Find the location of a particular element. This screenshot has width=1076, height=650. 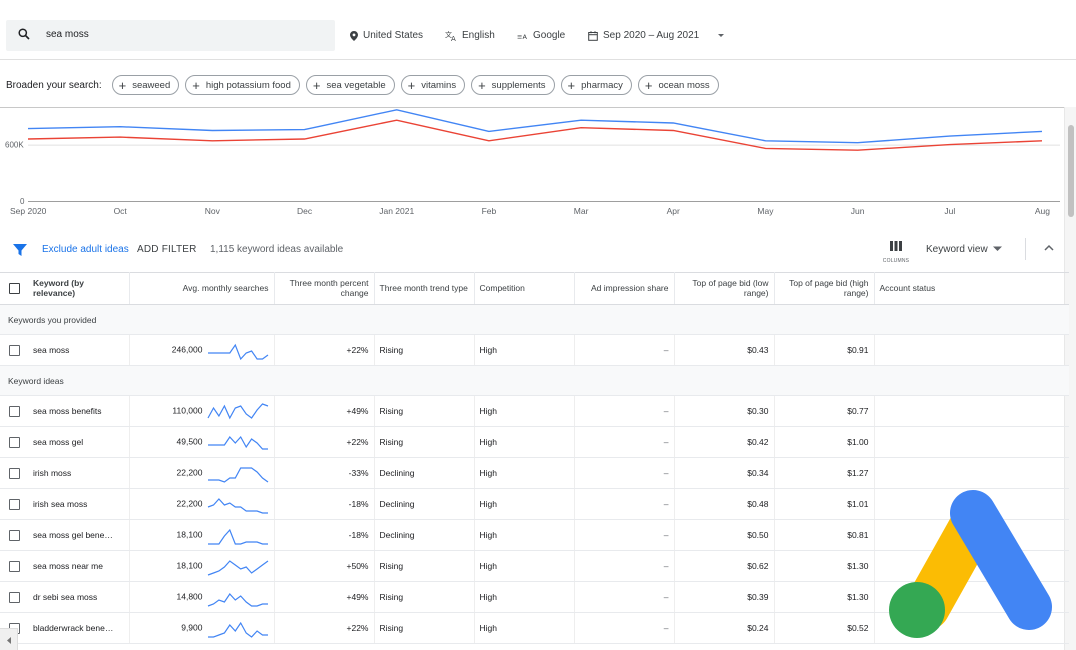

chevron-up-icon is located at coordinates (1049, 247).